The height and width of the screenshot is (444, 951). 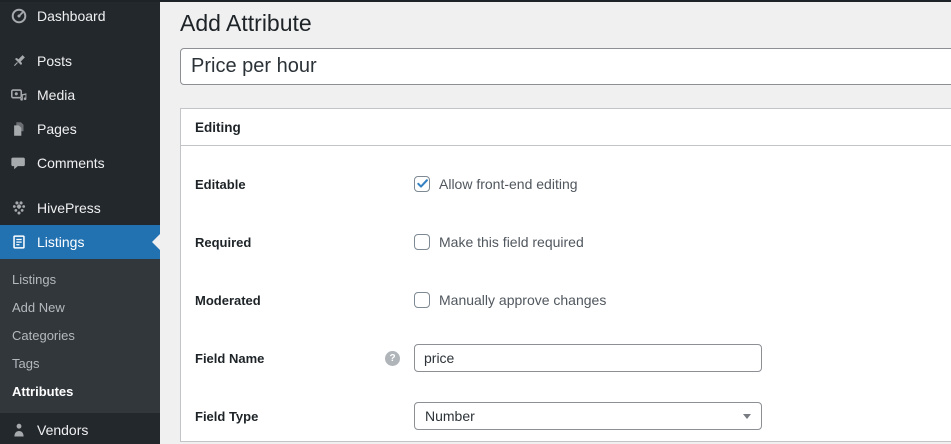 What do you see at coordinates (19, 430) in the screenshot?
I see `person-icon` at bounding box center [19, 430].